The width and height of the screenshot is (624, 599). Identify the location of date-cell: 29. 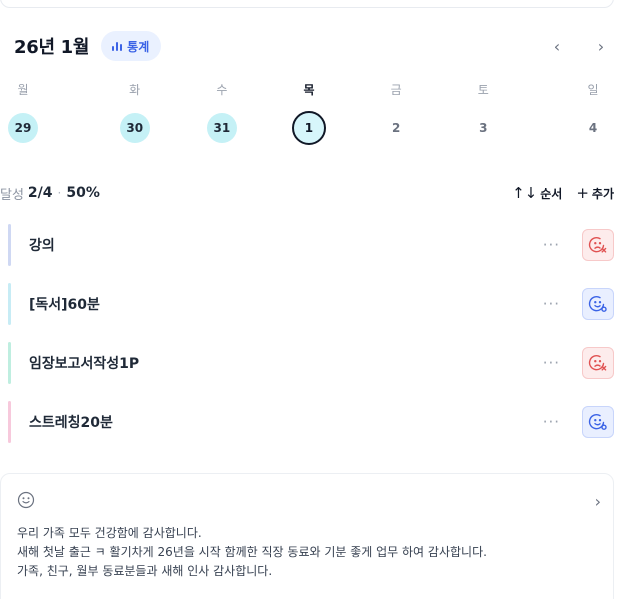
(23, 128).